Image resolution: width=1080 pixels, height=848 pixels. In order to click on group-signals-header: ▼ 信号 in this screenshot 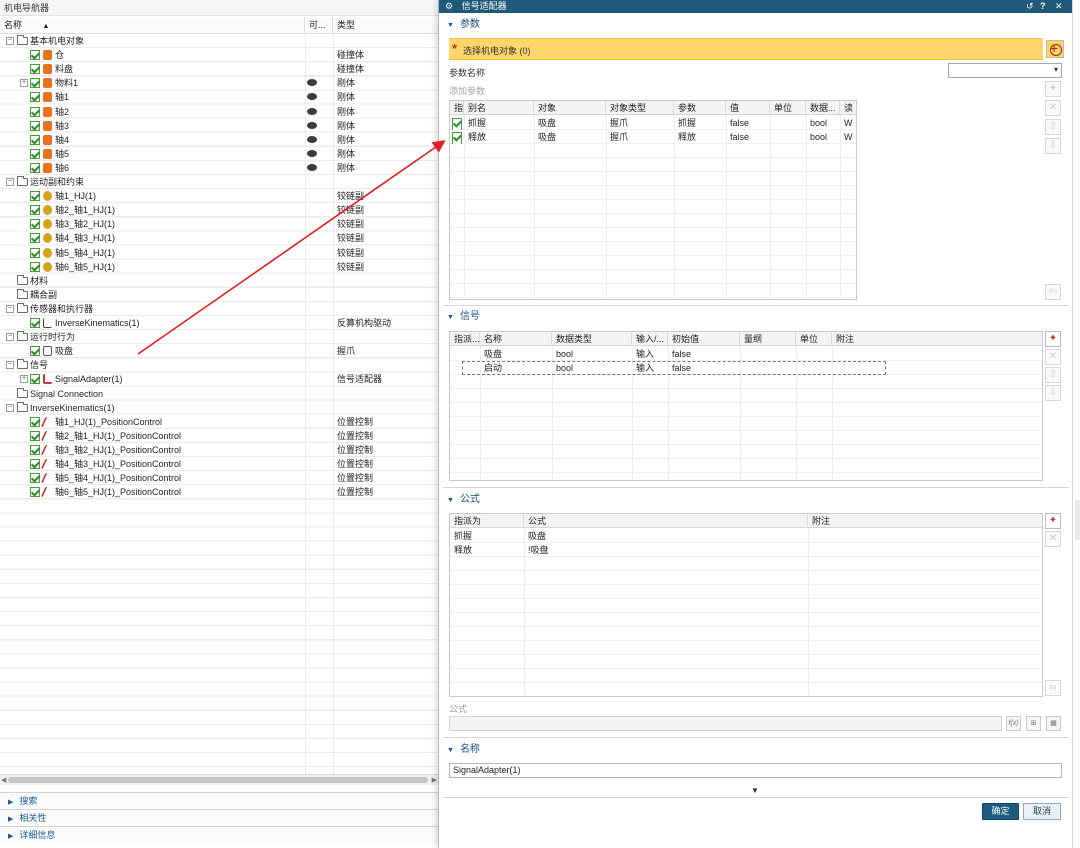, I will do `click(756, 317)`.